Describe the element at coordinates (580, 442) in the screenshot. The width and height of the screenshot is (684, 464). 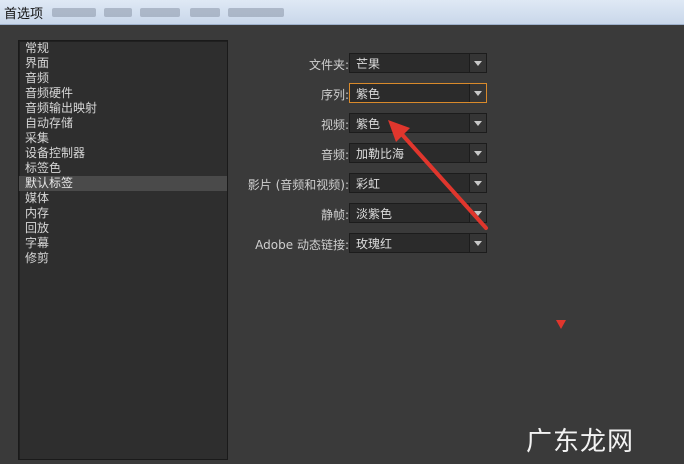
I see `watermark: 广东龙网` at that location.